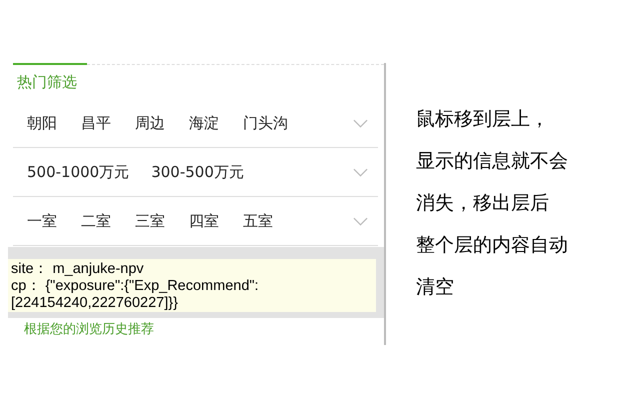 The width and height of the screenshot is (640, 400). What do you see at coordinates (483, 203) in the screenshot?
I see `annotation-text: 消失，移出层后` at bounding box center [483, 203].